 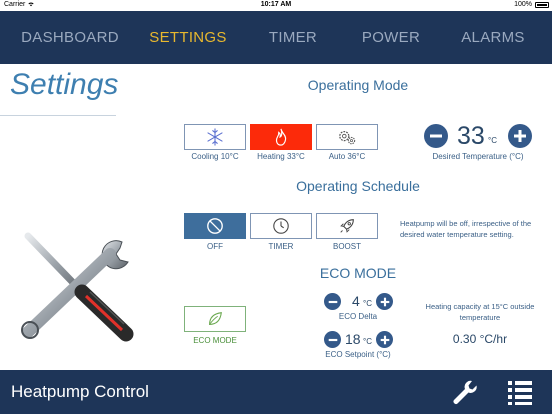 I want to click on desired-temperature-unit: °C, so click(x=492, y=140).